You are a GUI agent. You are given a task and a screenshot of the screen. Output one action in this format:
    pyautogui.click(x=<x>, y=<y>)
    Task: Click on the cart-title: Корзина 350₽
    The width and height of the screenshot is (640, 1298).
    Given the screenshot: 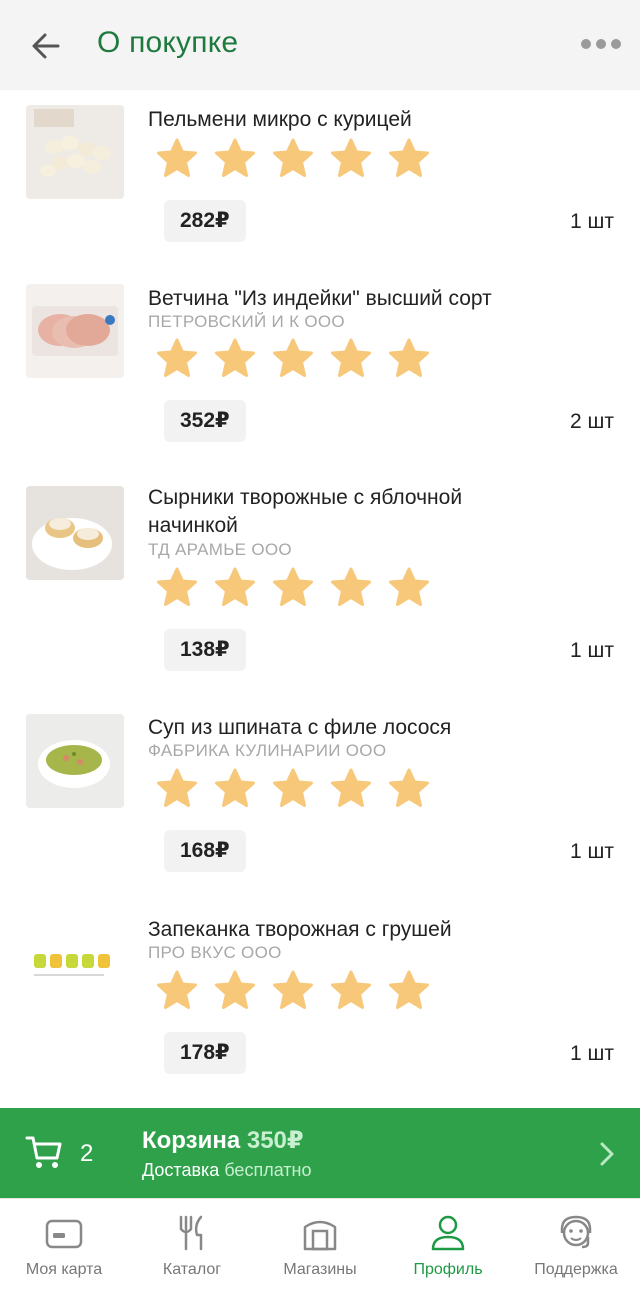 What is the action you would take?
    pyautogui.click(x=223, y=1140)
    